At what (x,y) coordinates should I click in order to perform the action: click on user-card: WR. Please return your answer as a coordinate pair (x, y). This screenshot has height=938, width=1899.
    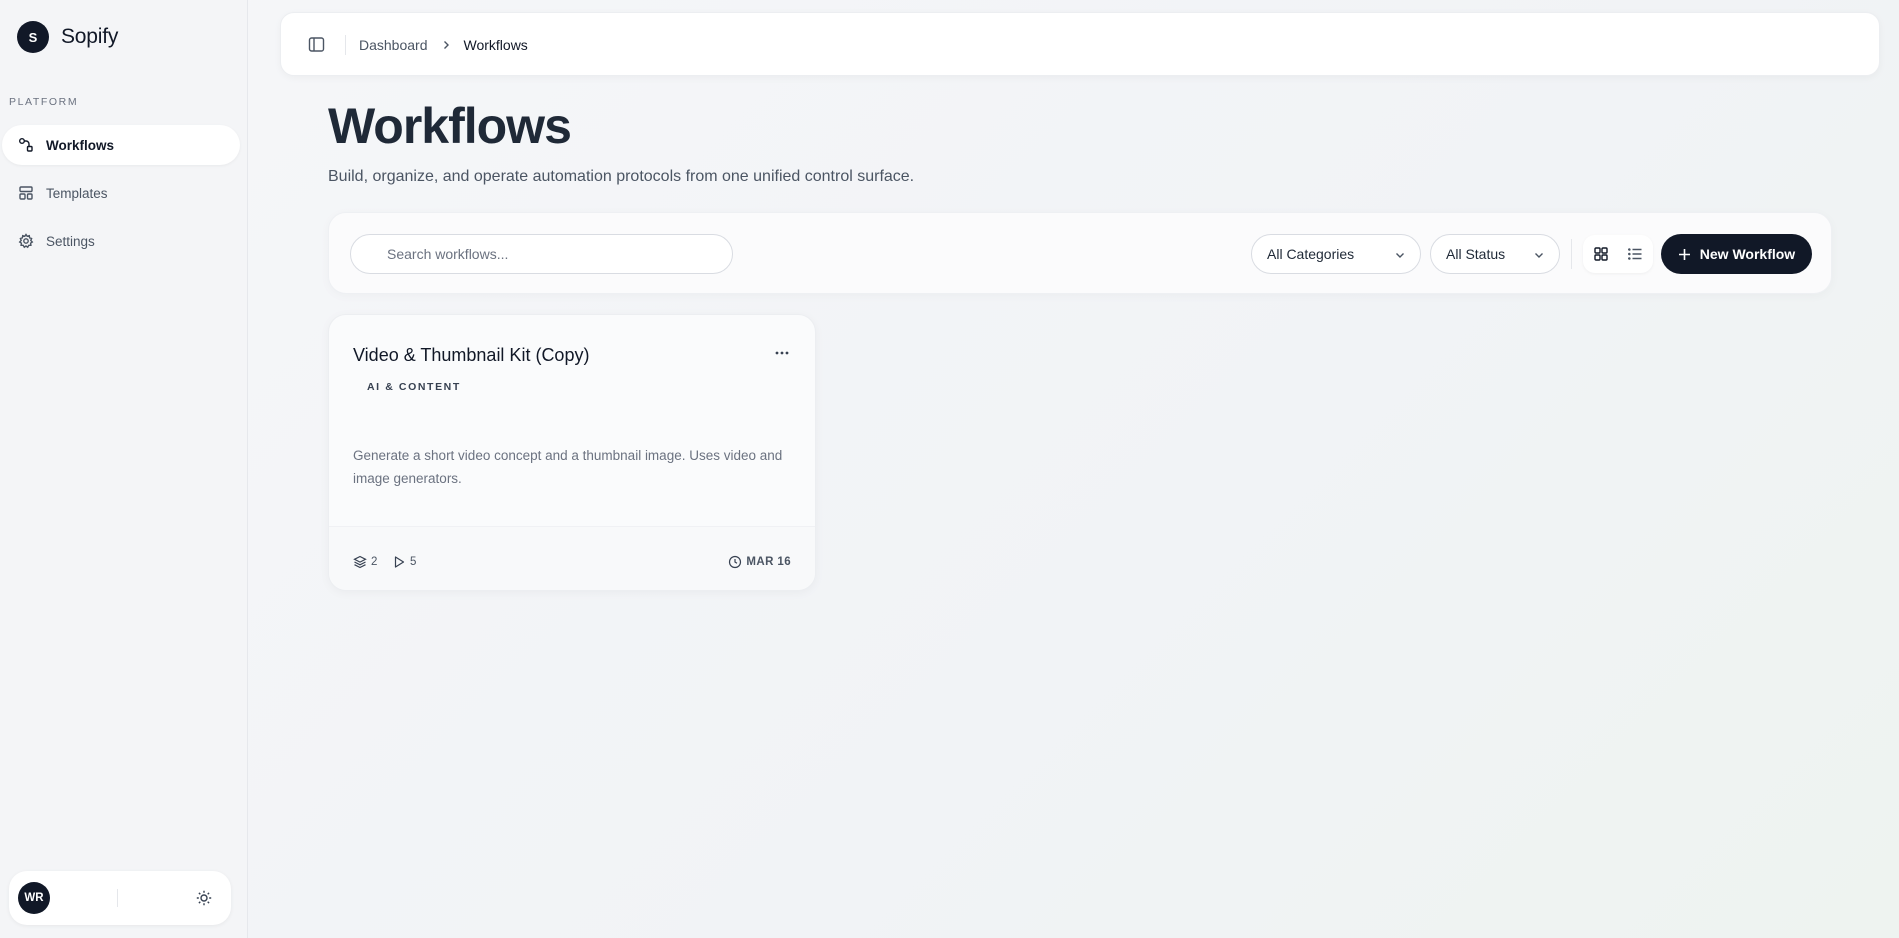
    Looking at the image, I should click on (120, 898).